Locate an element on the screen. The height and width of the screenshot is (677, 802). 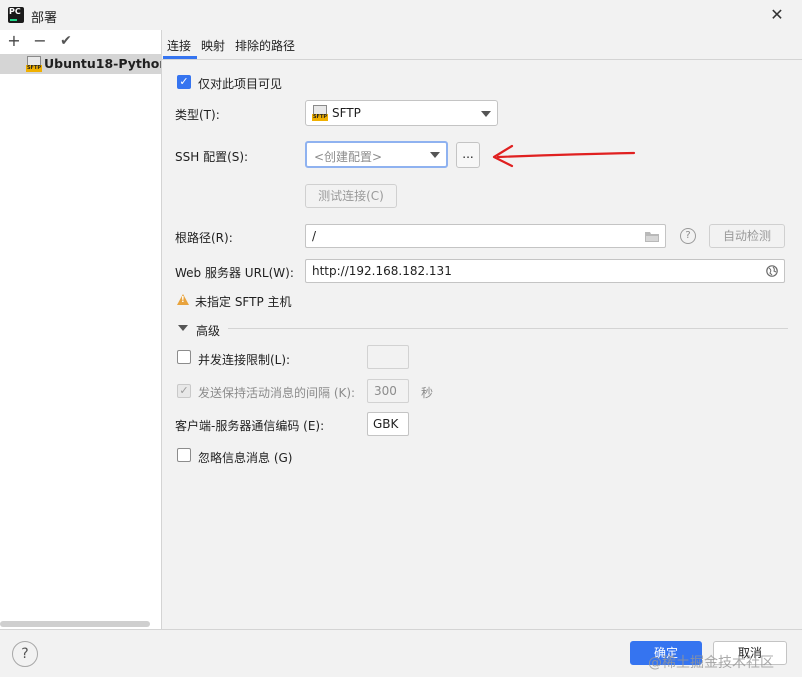
footer-divider is located at coordinates (401, 629).